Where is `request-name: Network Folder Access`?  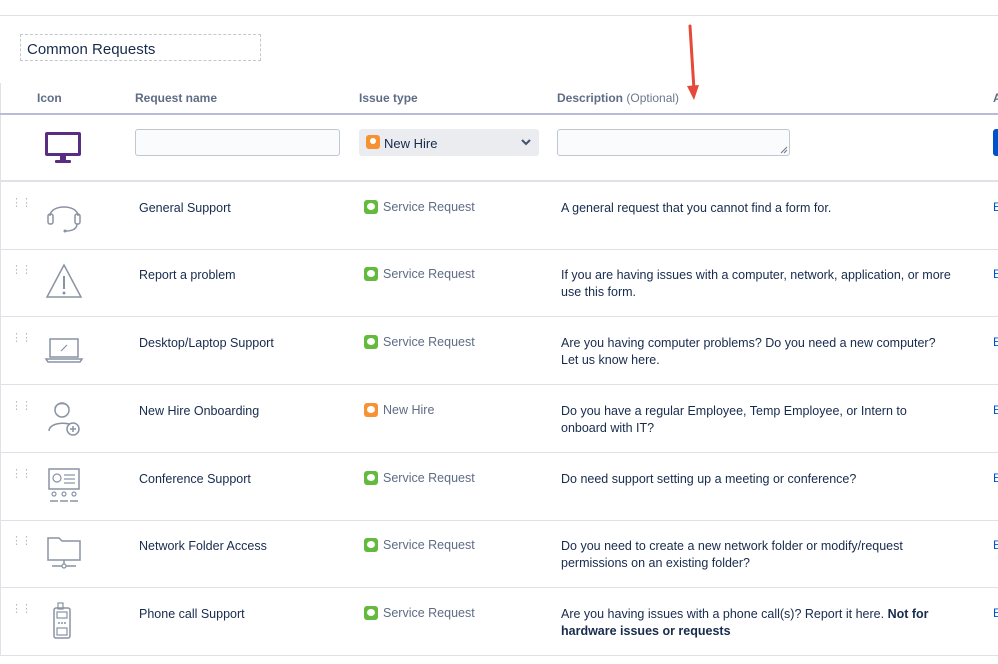 request-name: Network Folder Access is located at coordinates (203, 546).